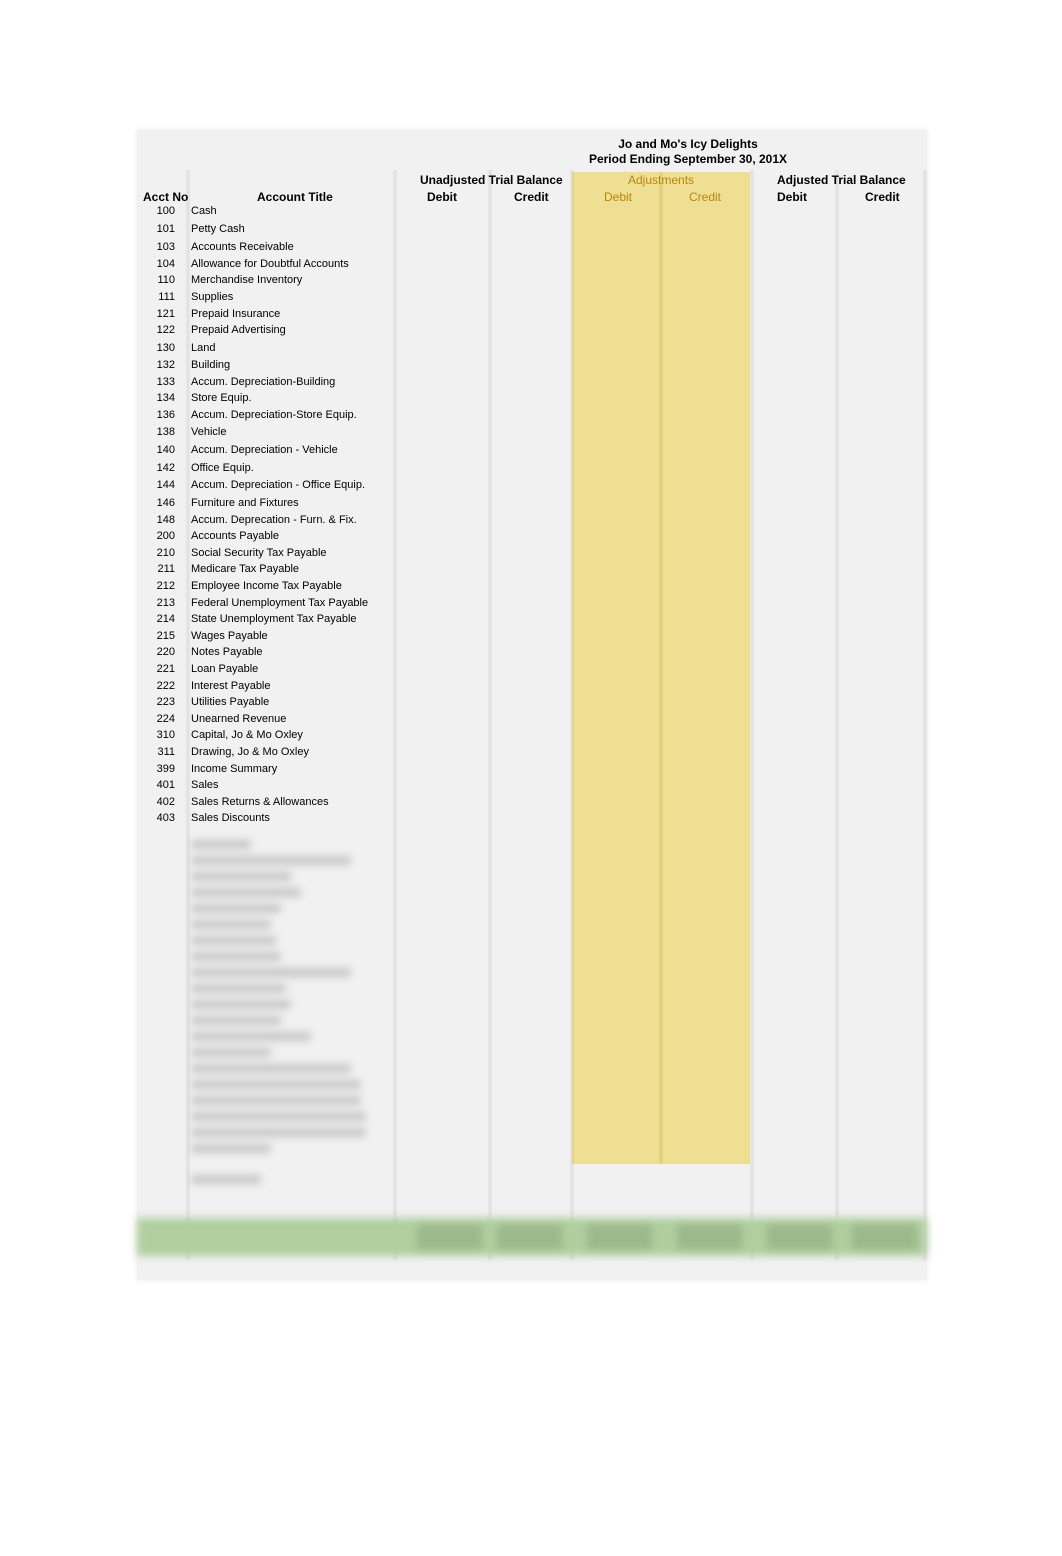  I want to click on account-title: Social Security Tax Payable, so click(259, 553).